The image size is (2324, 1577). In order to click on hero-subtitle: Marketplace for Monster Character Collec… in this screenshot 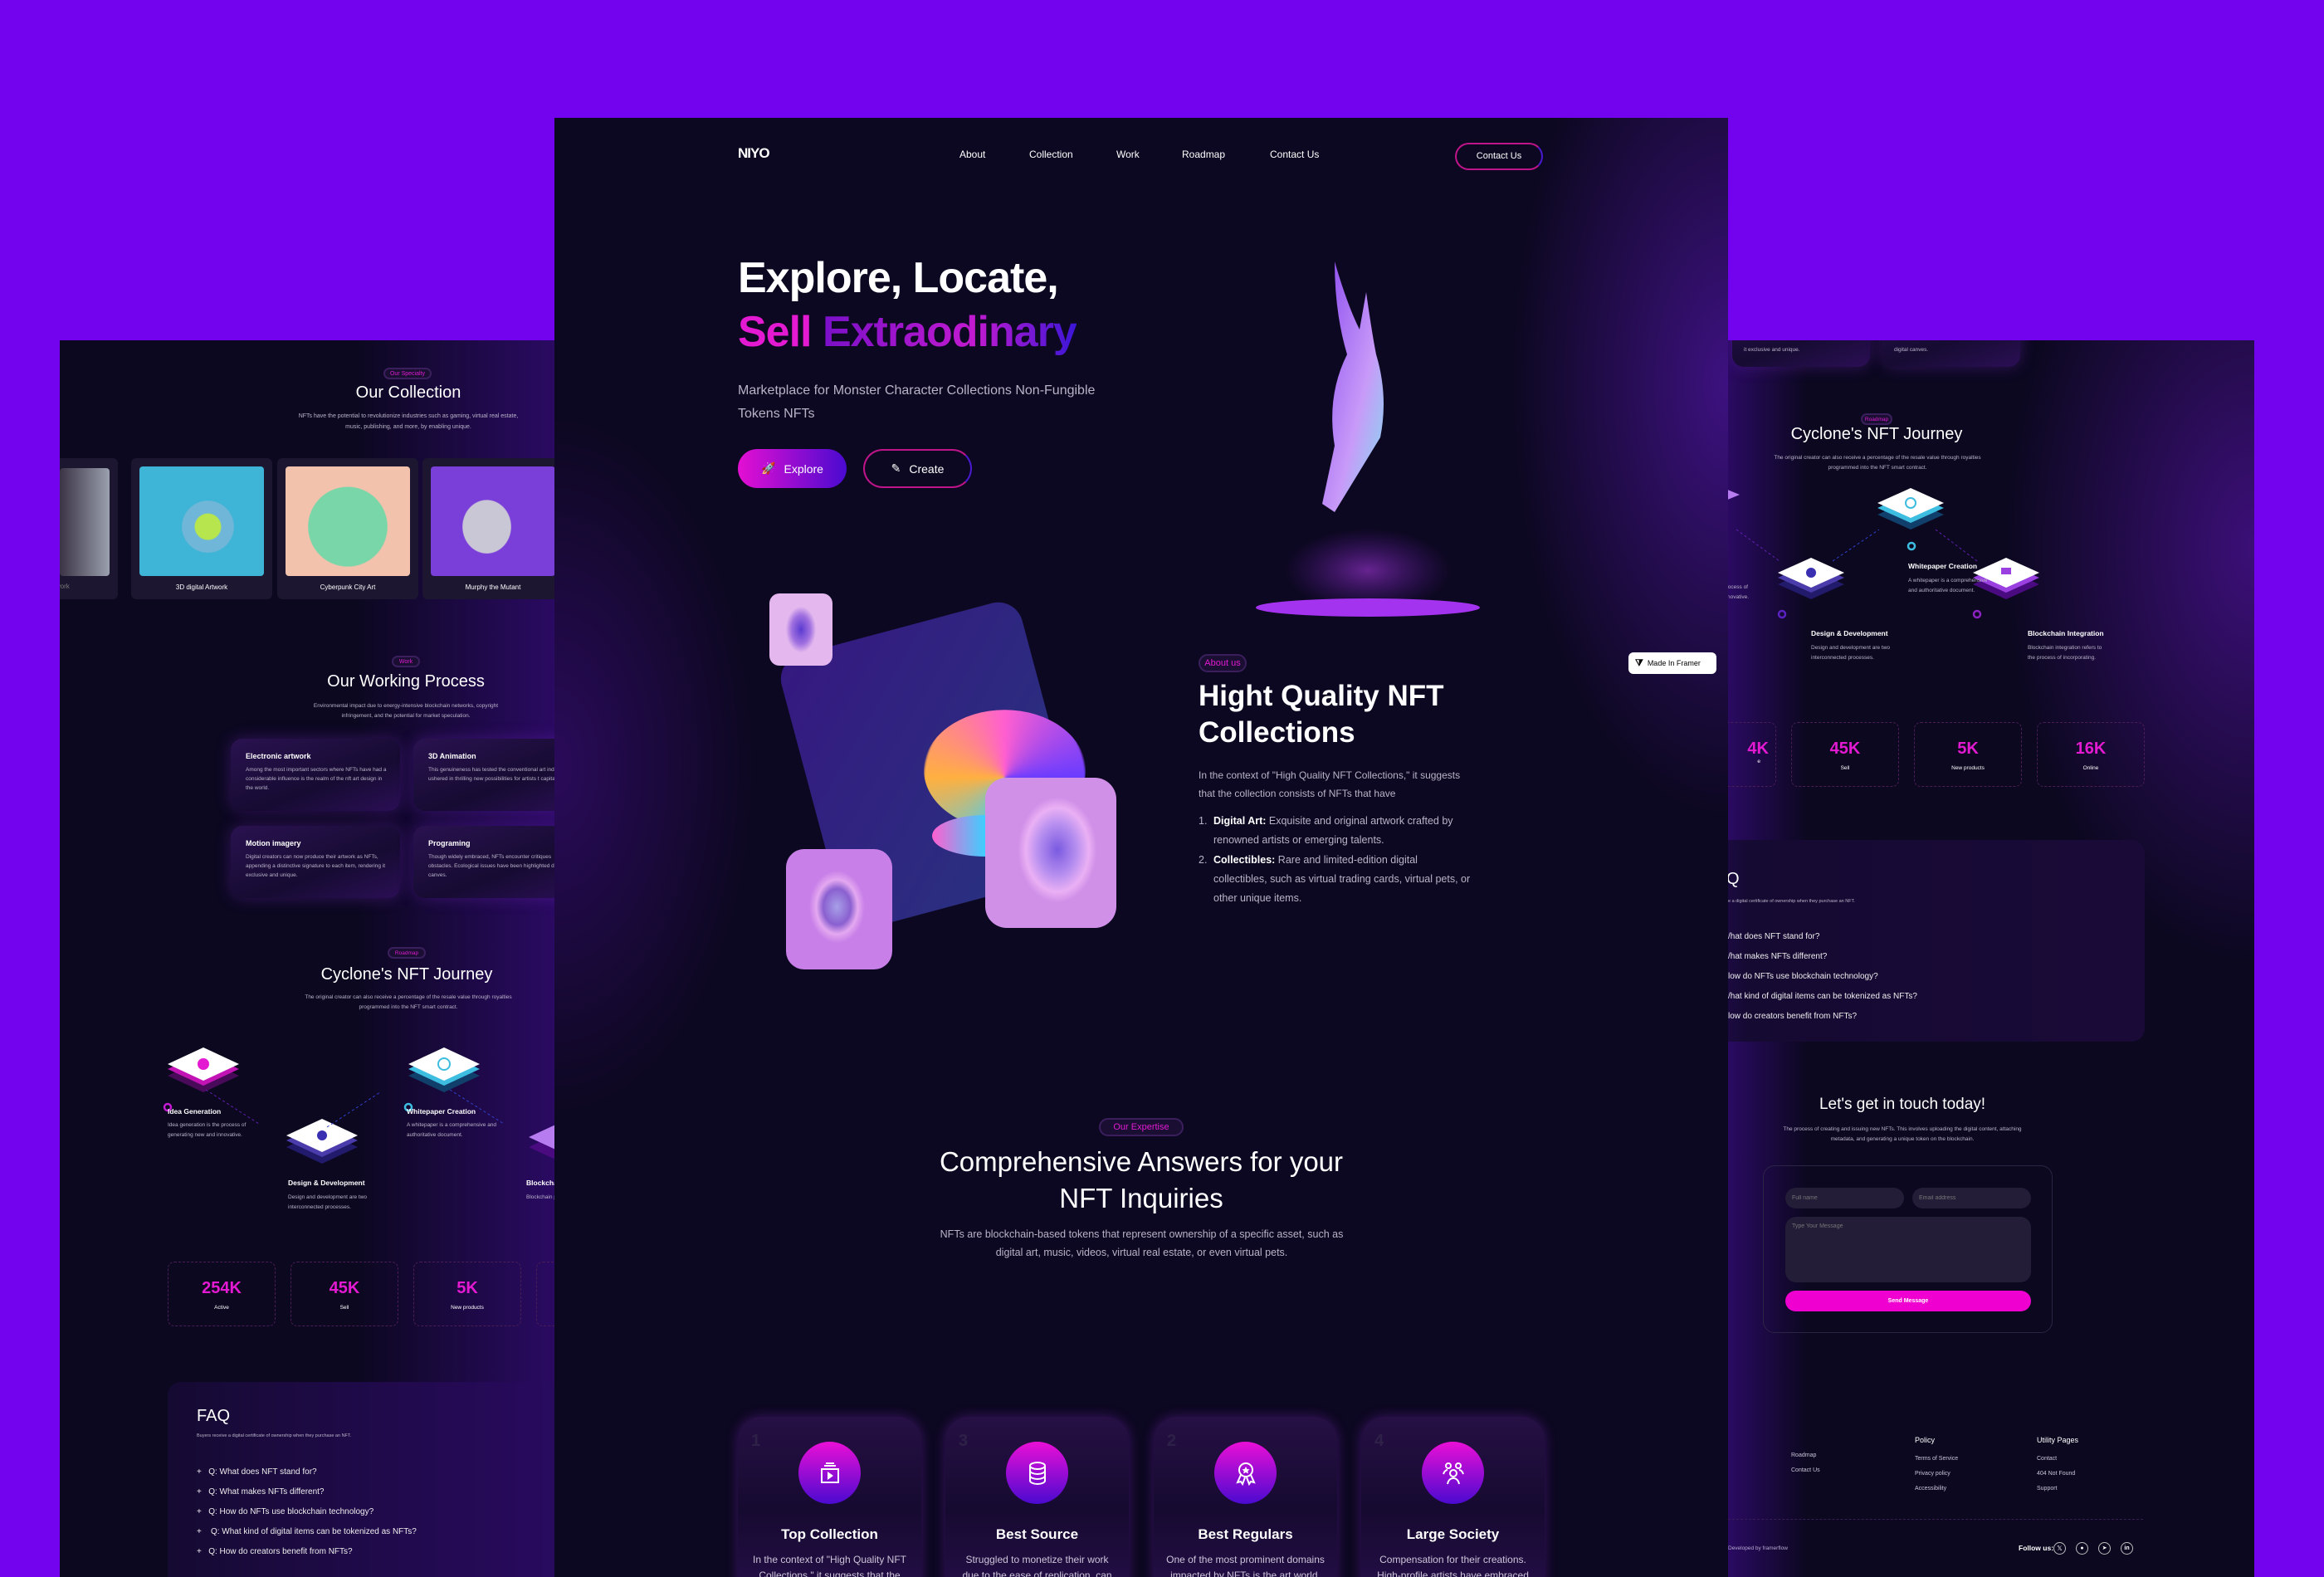, I will do `click(917, 402)`.